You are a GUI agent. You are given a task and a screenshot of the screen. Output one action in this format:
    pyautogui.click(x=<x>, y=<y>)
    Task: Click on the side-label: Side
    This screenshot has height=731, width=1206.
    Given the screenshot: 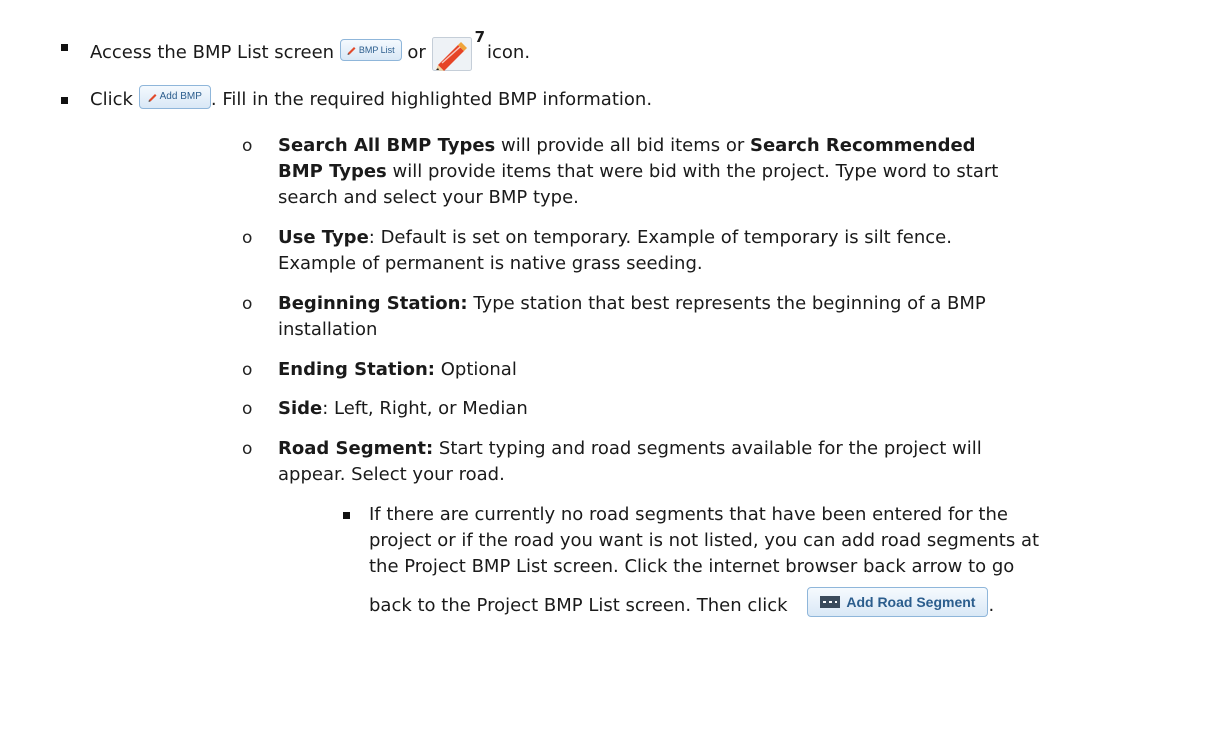 What is the action you would take?
    pyautogui.click(x=300, y=408)
    